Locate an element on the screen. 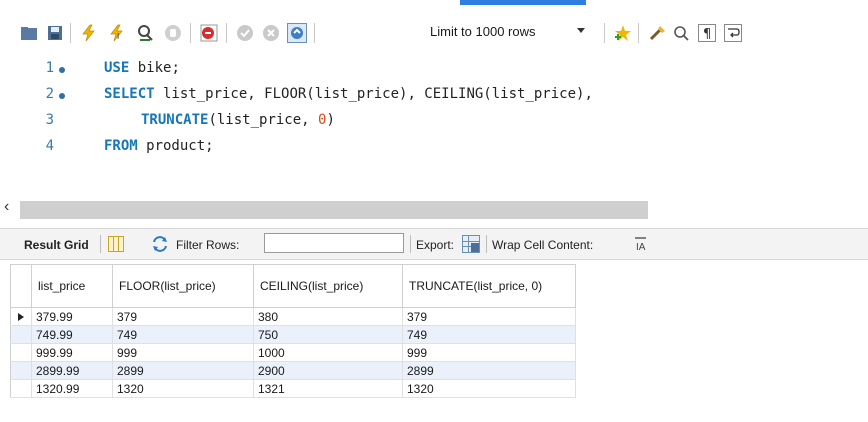 The image size is (868, 422). table-cell: 2900 is located at coordinates (328, 370).